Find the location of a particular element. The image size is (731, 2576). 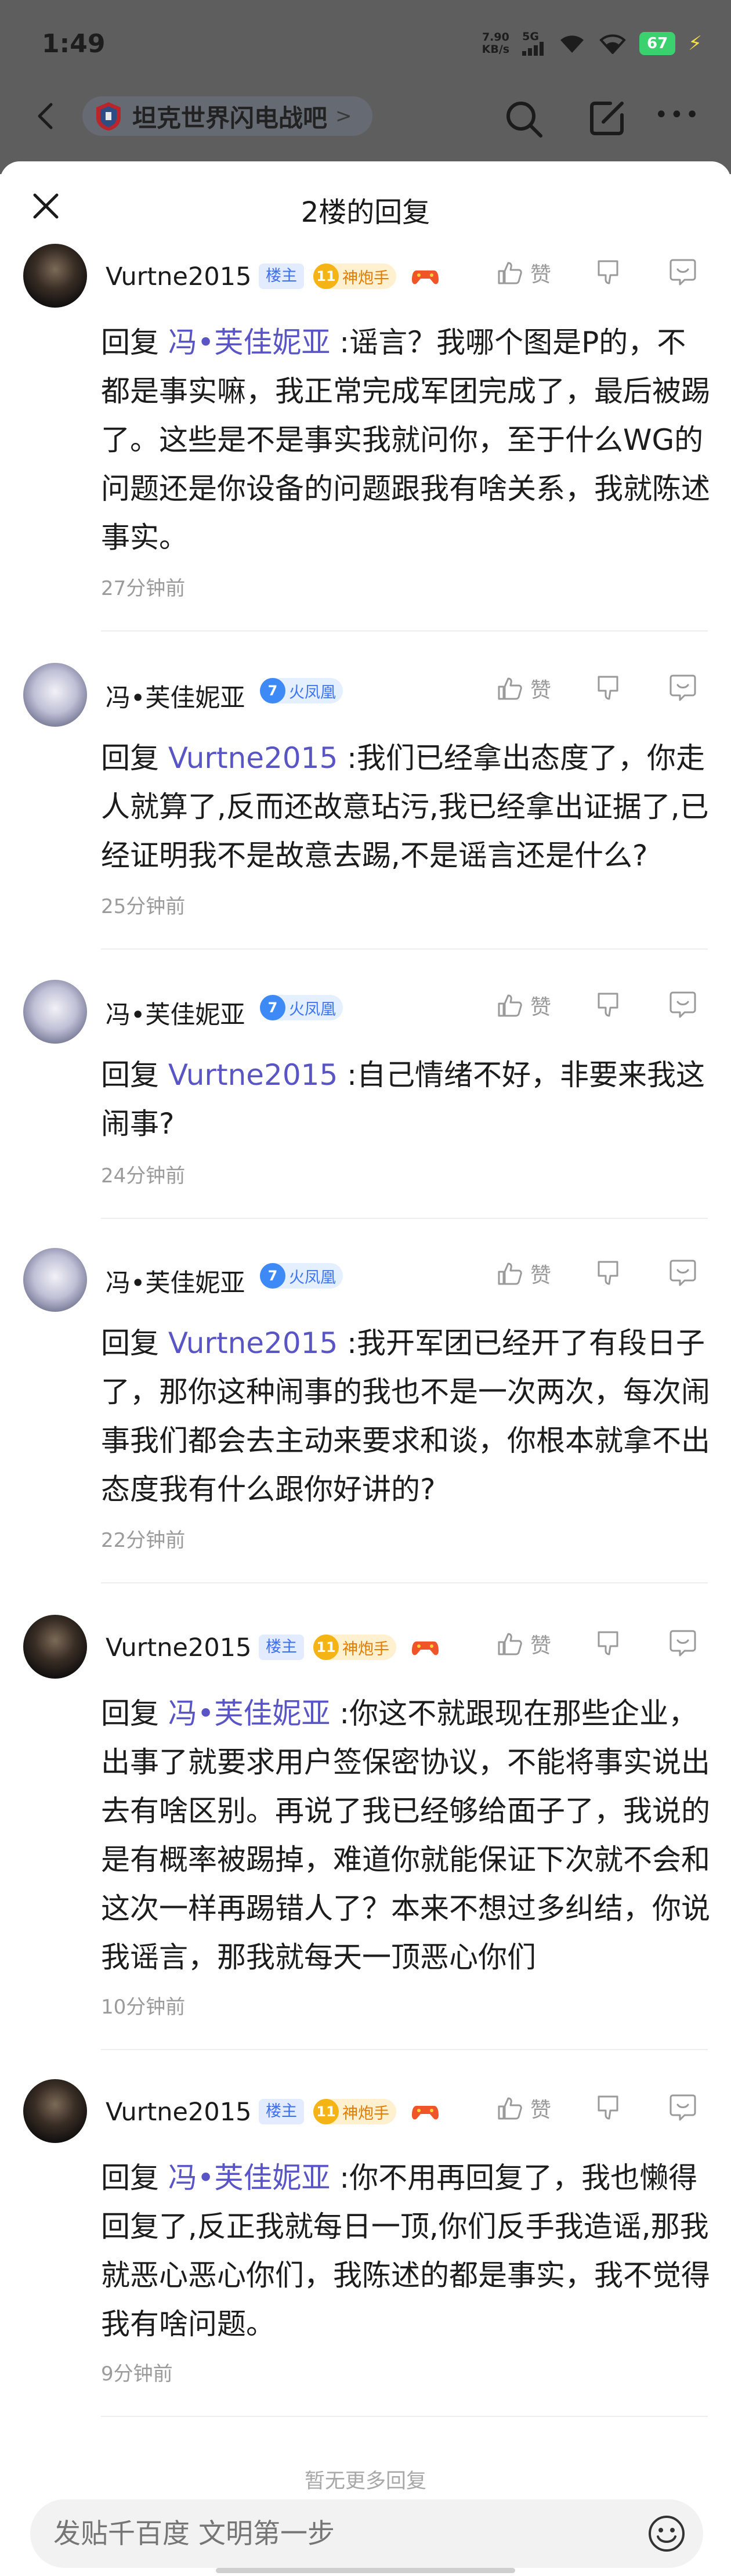

compose-bar is located at coordinates (367, 2534).